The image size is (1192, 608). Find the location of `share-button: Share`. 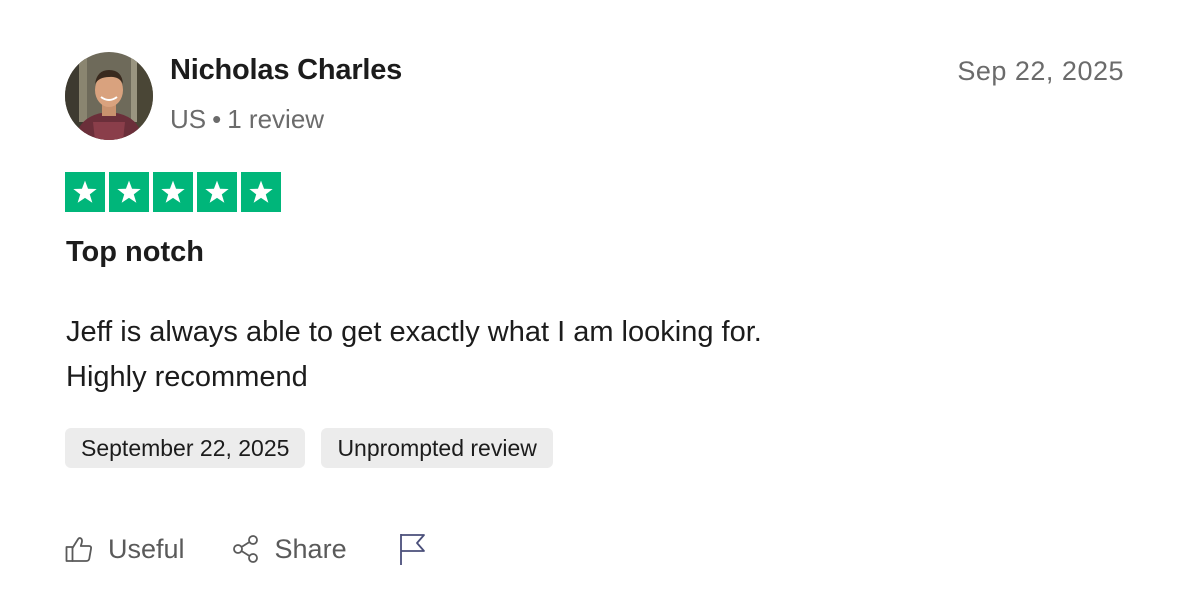

share-button: Share is located at coordinates (289, 549).